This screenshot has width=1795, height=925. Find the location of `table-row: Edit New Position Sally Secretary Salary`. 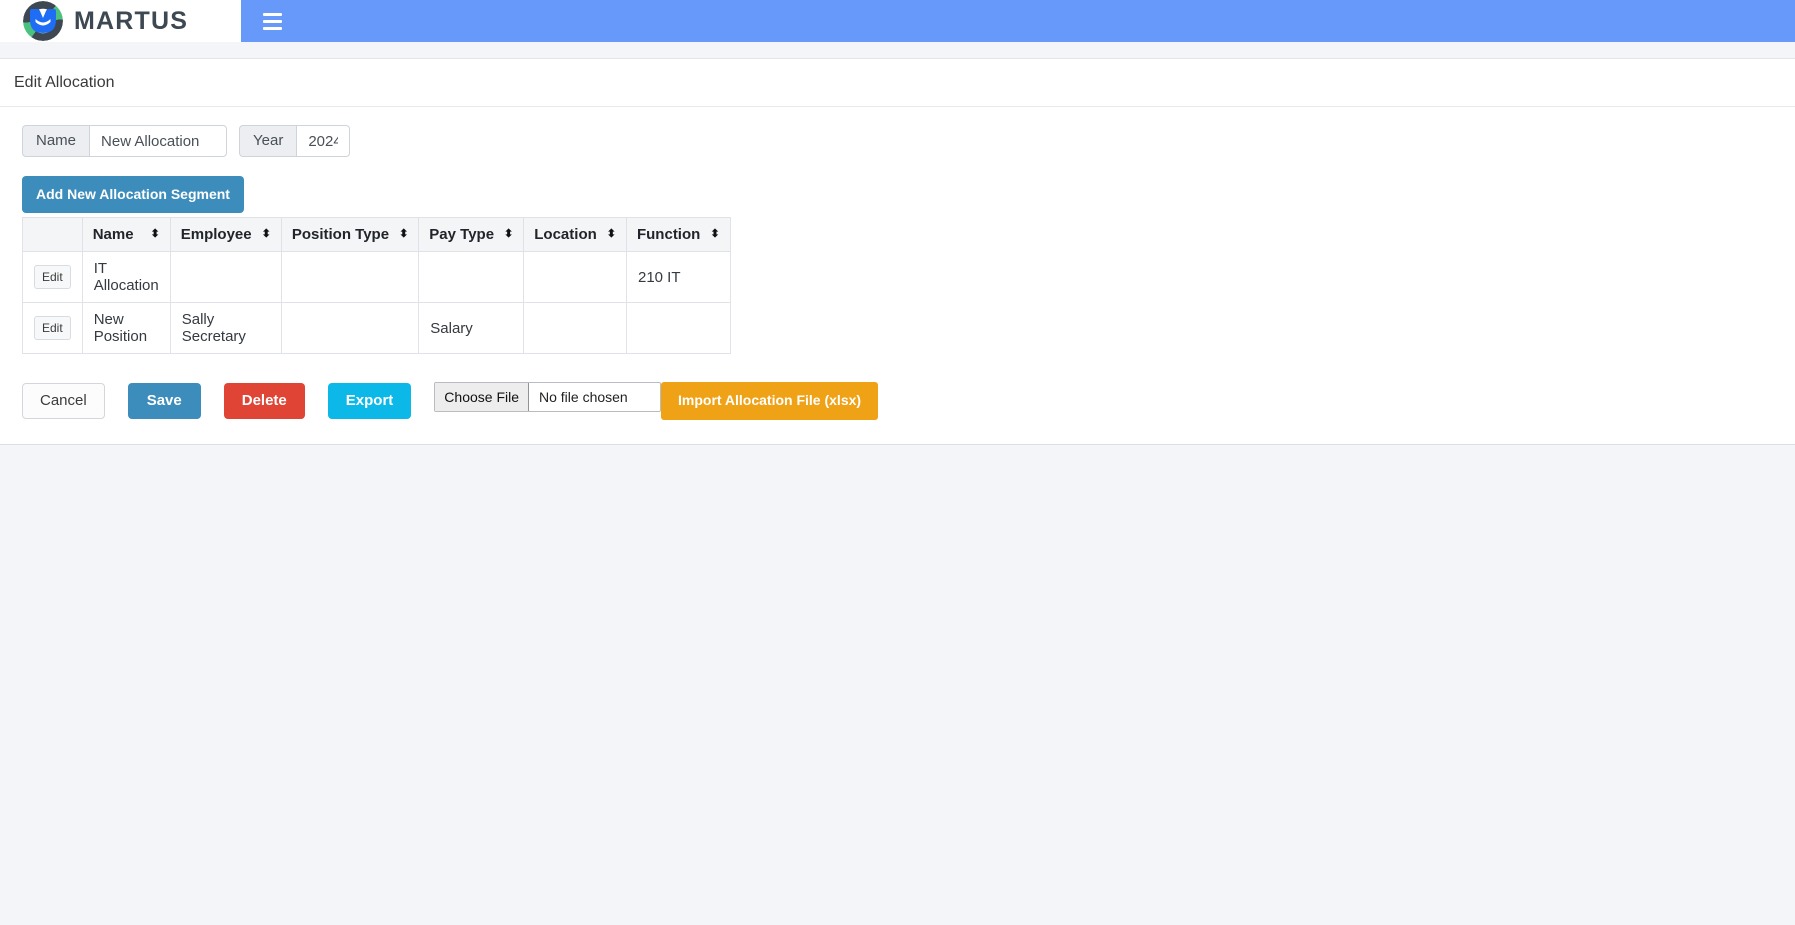

table-row: Edit New Position Sally Secretary Salary is located at coordinates (376, 328).